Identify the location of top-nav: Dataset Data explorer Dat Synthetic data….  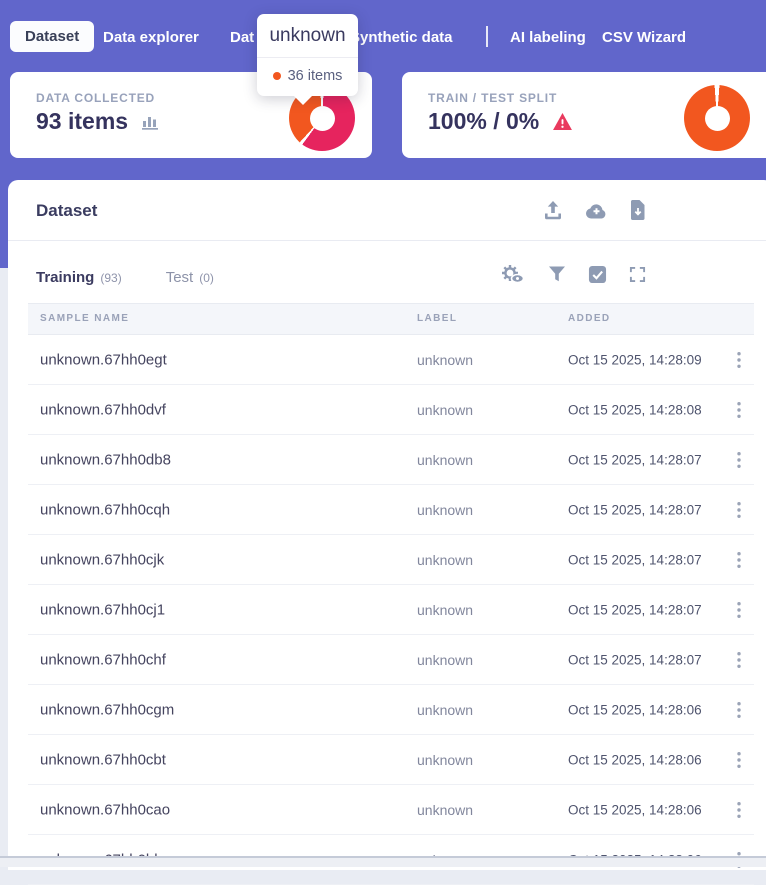
(383, 36).